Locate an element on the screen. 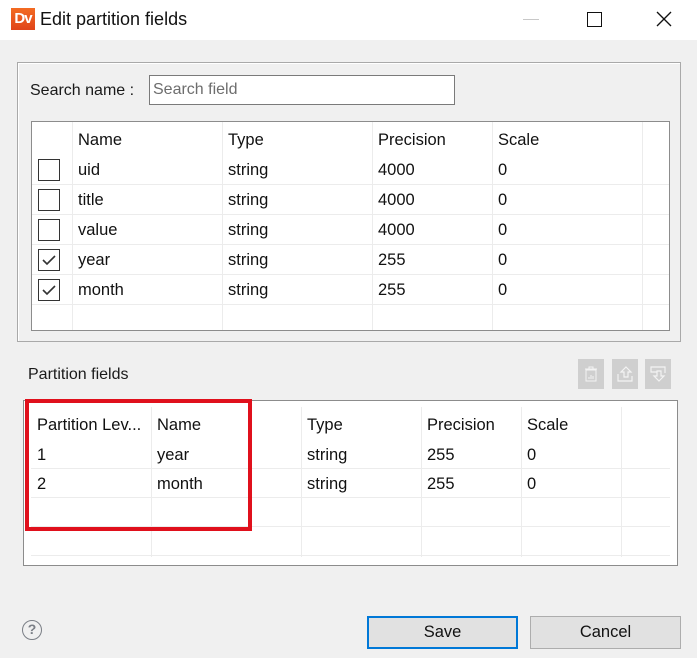 This screenshot has width=697, height=658. move-up-icon is located at coordinates (625, 374).